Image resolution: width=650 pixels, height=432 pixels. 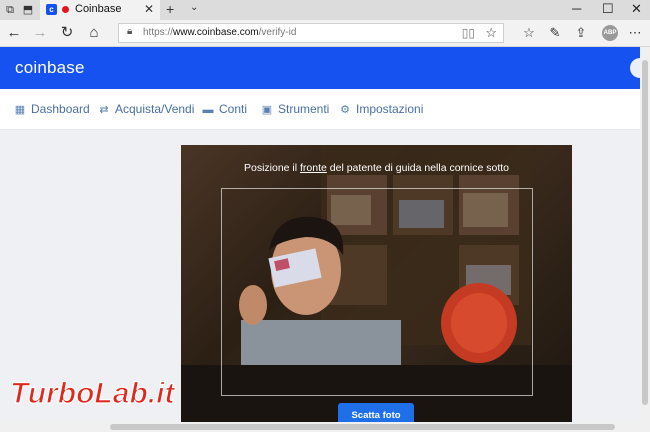 What do you see at coordinates (645, 232) in the screenshot?
I see `vertical-scrollbar-thumb` at bounding box center [645, 232].